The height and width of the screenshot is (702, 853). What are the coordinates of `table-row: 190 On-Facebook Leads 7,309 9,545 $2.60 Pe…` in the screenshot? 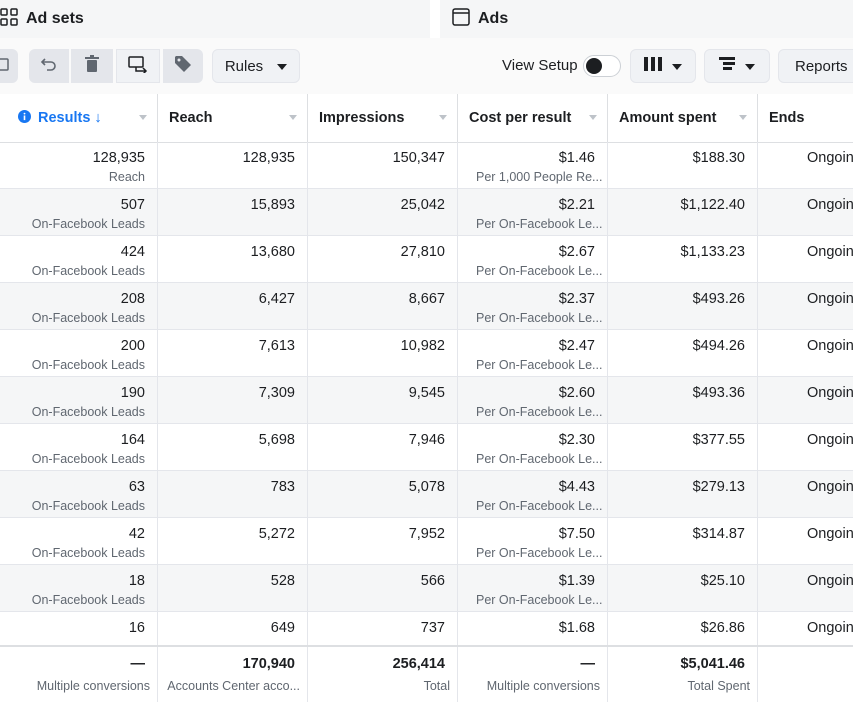 It's located at (426, 400).